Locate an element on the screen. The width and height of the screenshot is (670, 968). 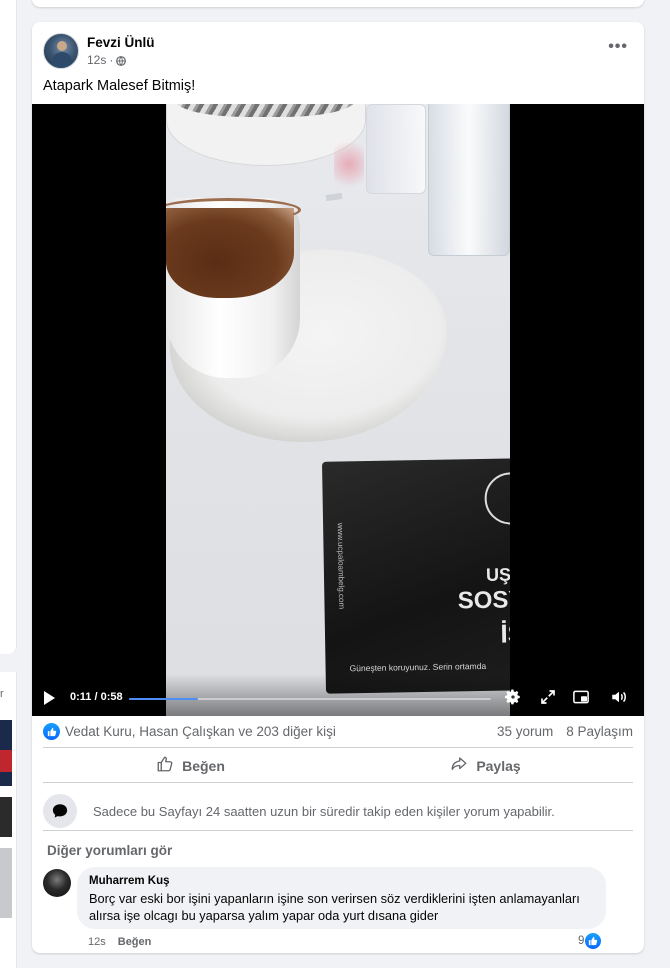
post-time: 12s is located at coordinates (96, 60).